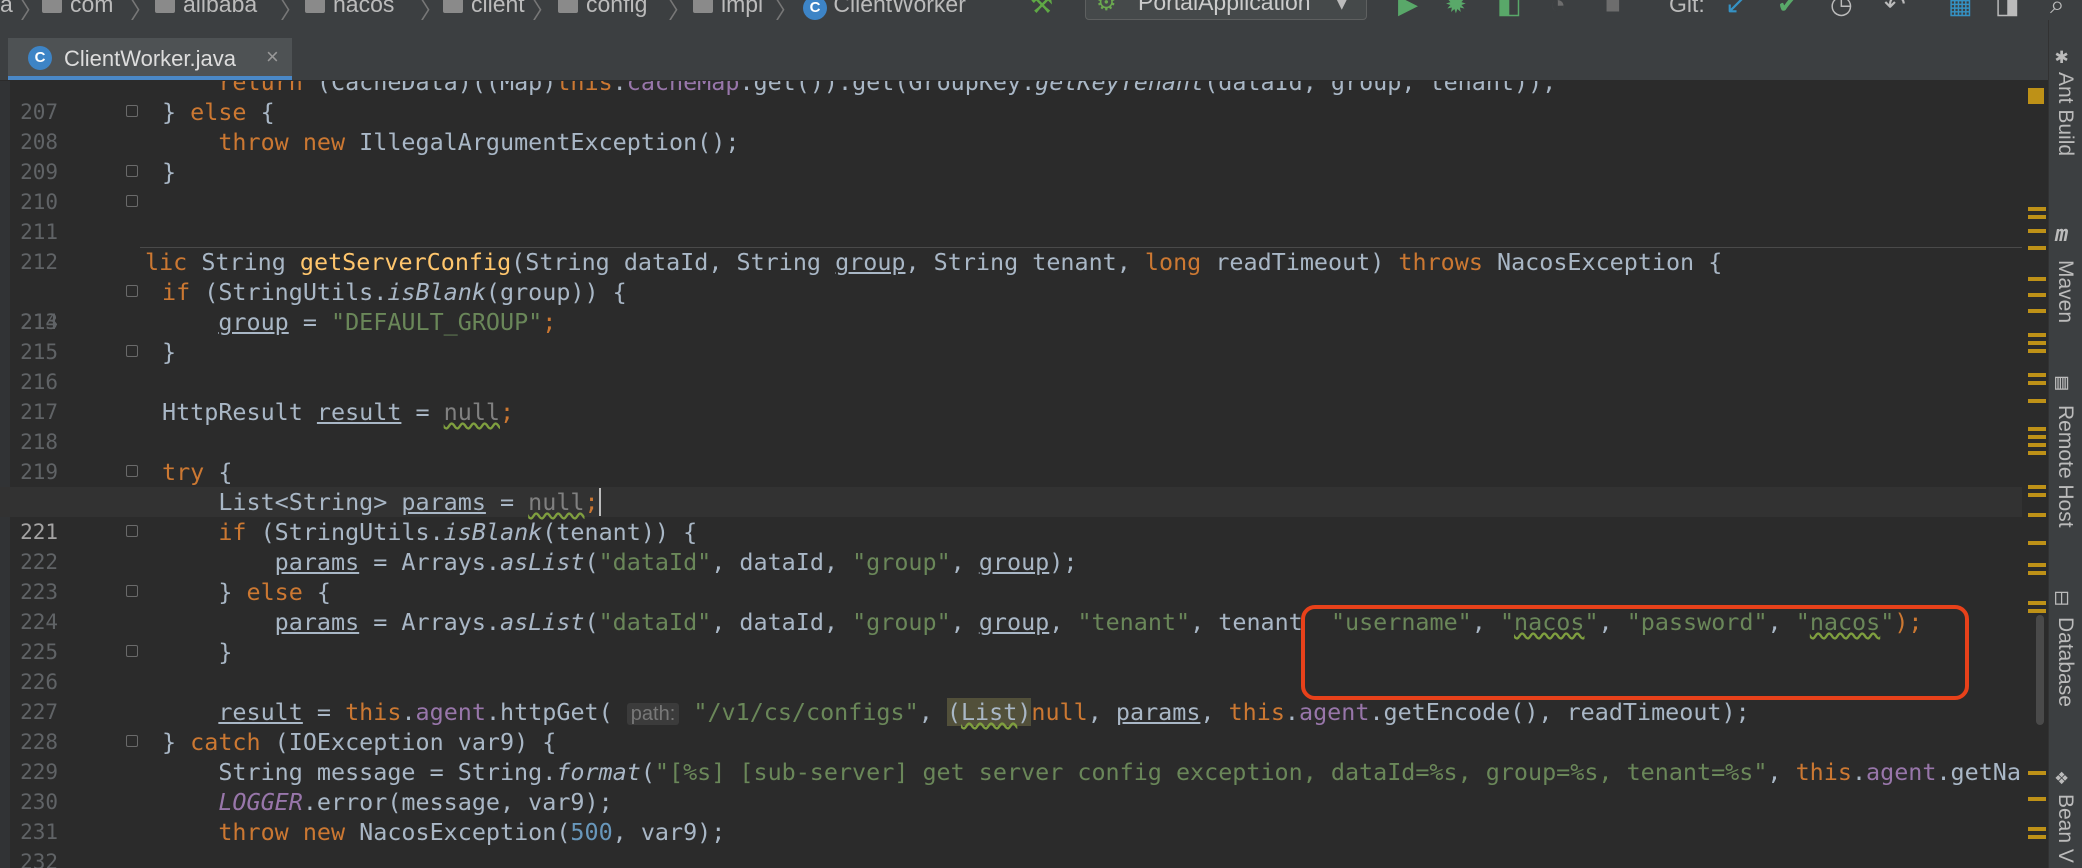  I want to click on debug-icon: ✹, so click(1456, 9).